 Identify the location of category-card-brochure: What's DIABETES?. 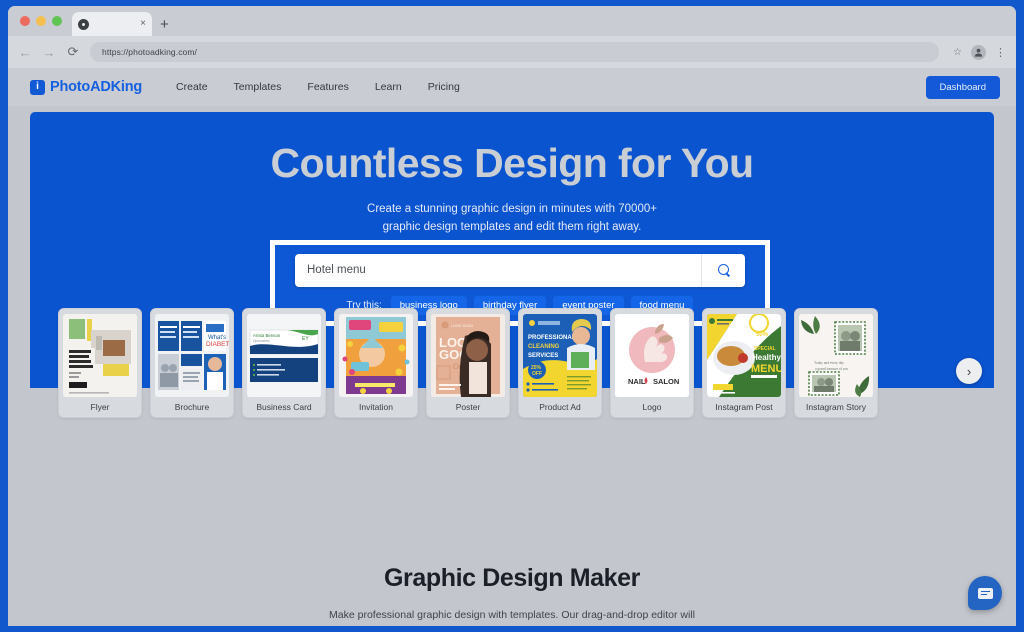
(192, 363).